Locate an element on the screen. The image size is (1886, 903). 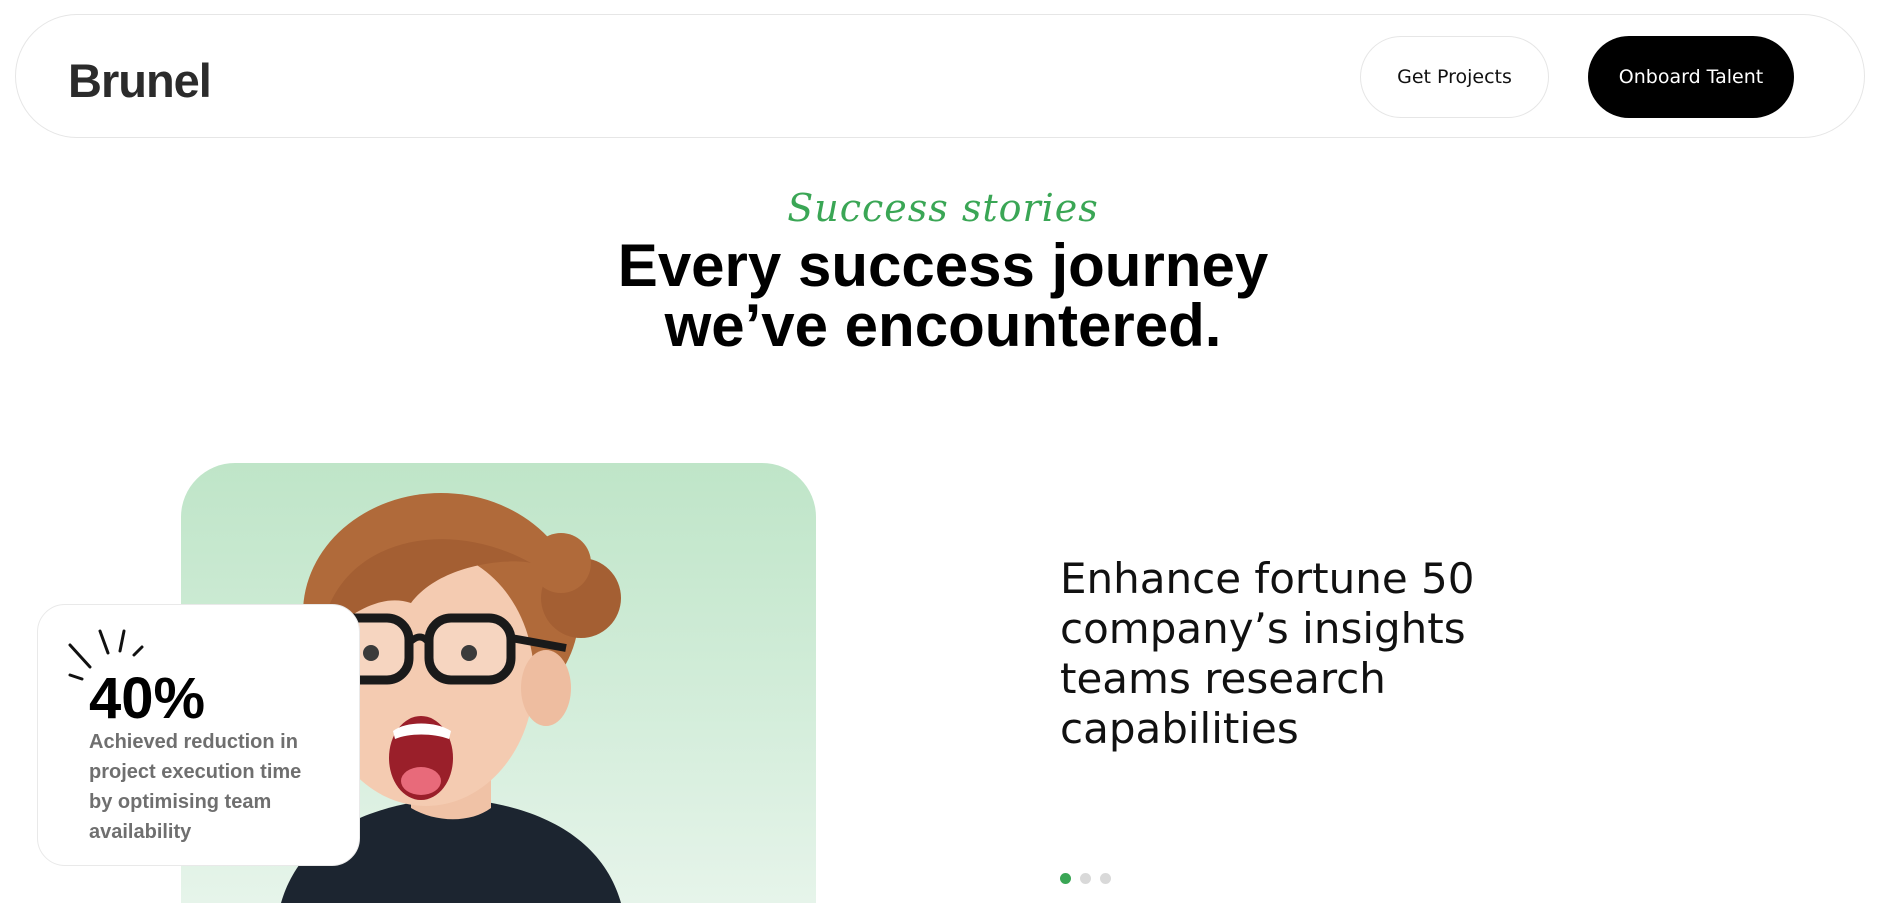
onboard-talent-button: Onboard Talent is located at coordinates (1691, 77).